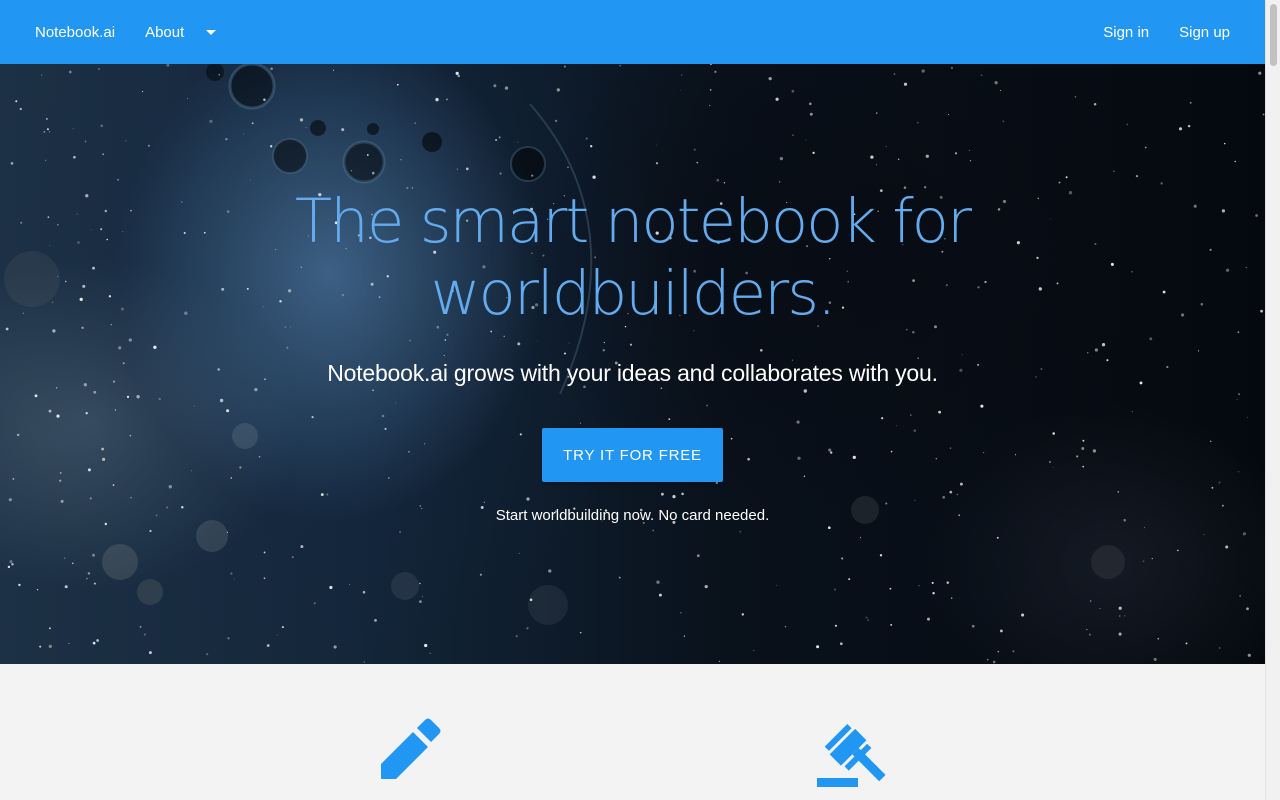 This screenshot has width=1280, height=800. I want to click on about-menu: About, so click(181, 32).